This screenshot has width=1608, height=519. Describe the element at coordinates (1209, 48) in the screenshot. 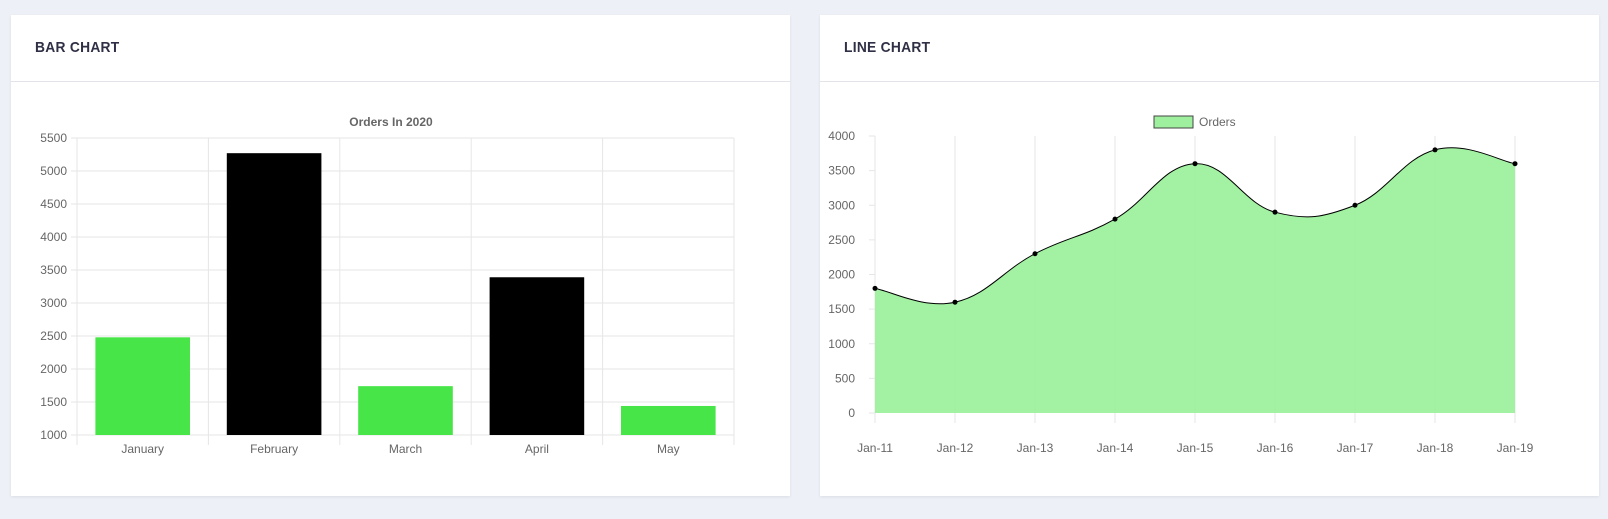

I see `line-chart-card-header: LINE CHART` at that location.